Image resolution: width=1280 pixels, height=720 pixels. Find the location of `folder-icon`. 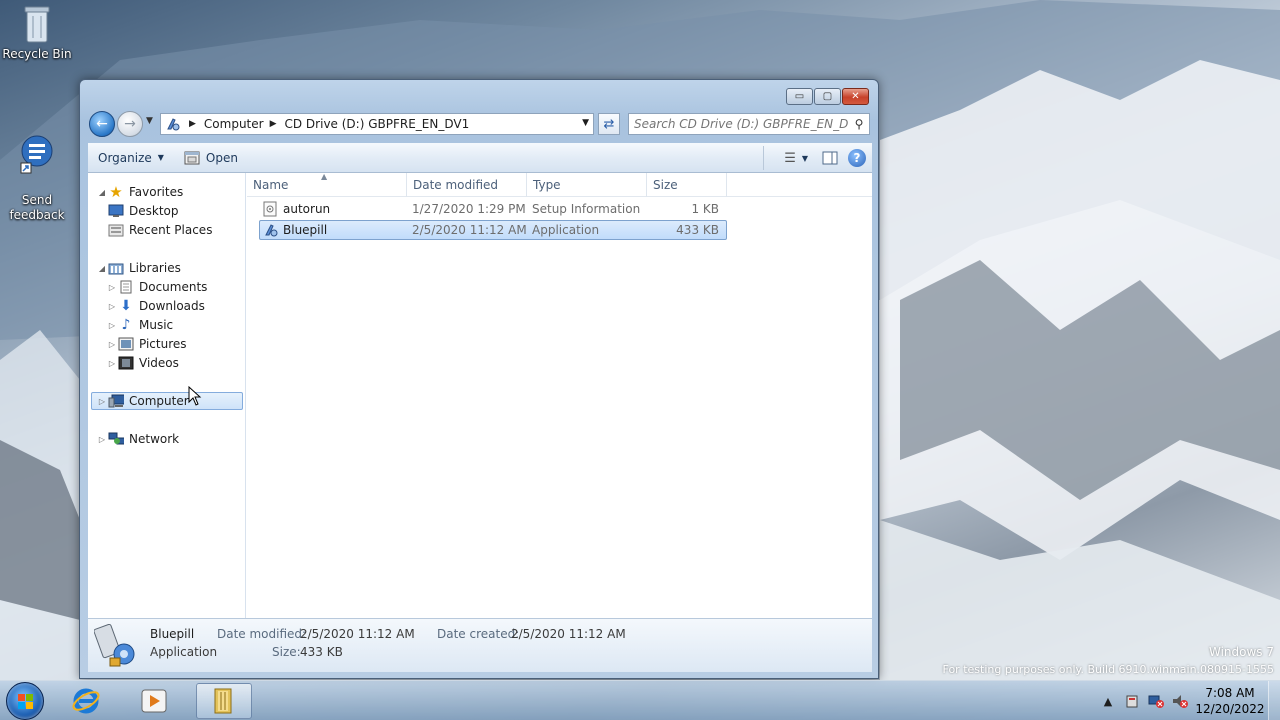

folder-icon is located at coordinates (223, 701).